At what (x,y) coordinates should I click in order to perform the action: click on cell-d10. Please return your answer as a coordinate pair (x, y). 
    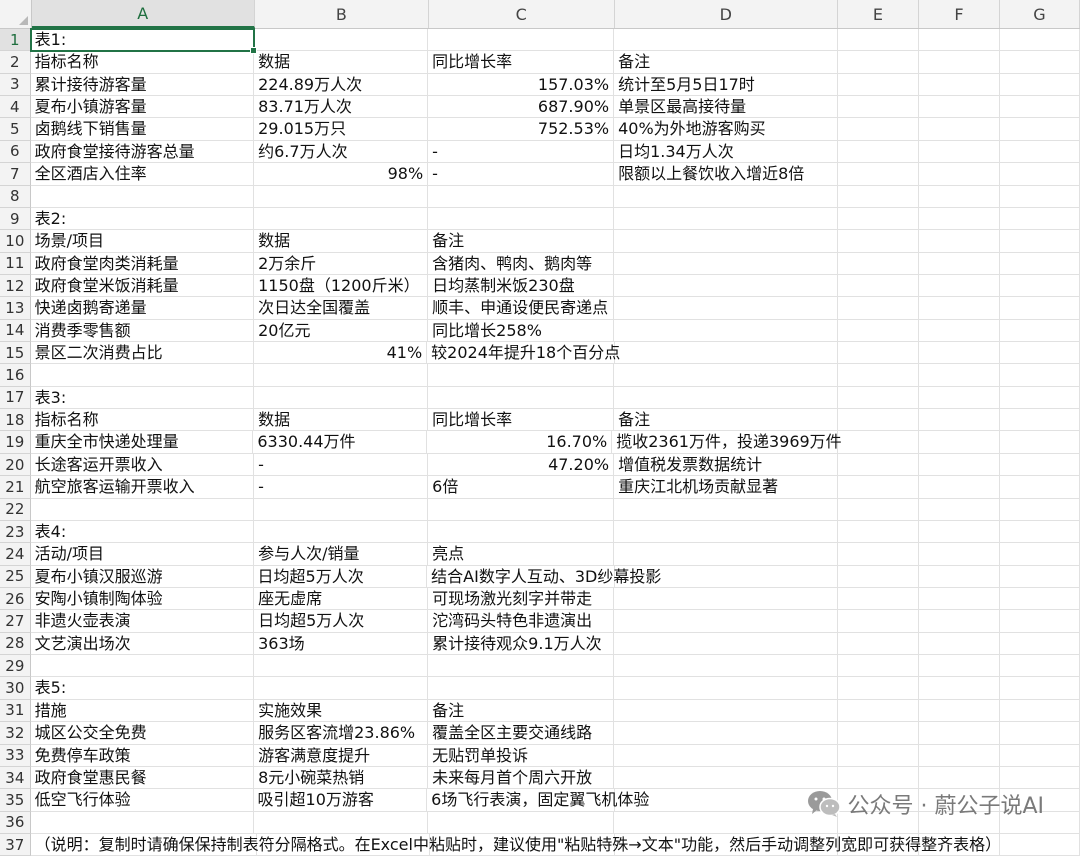
    Looking at the image, I should click on (726, 241).